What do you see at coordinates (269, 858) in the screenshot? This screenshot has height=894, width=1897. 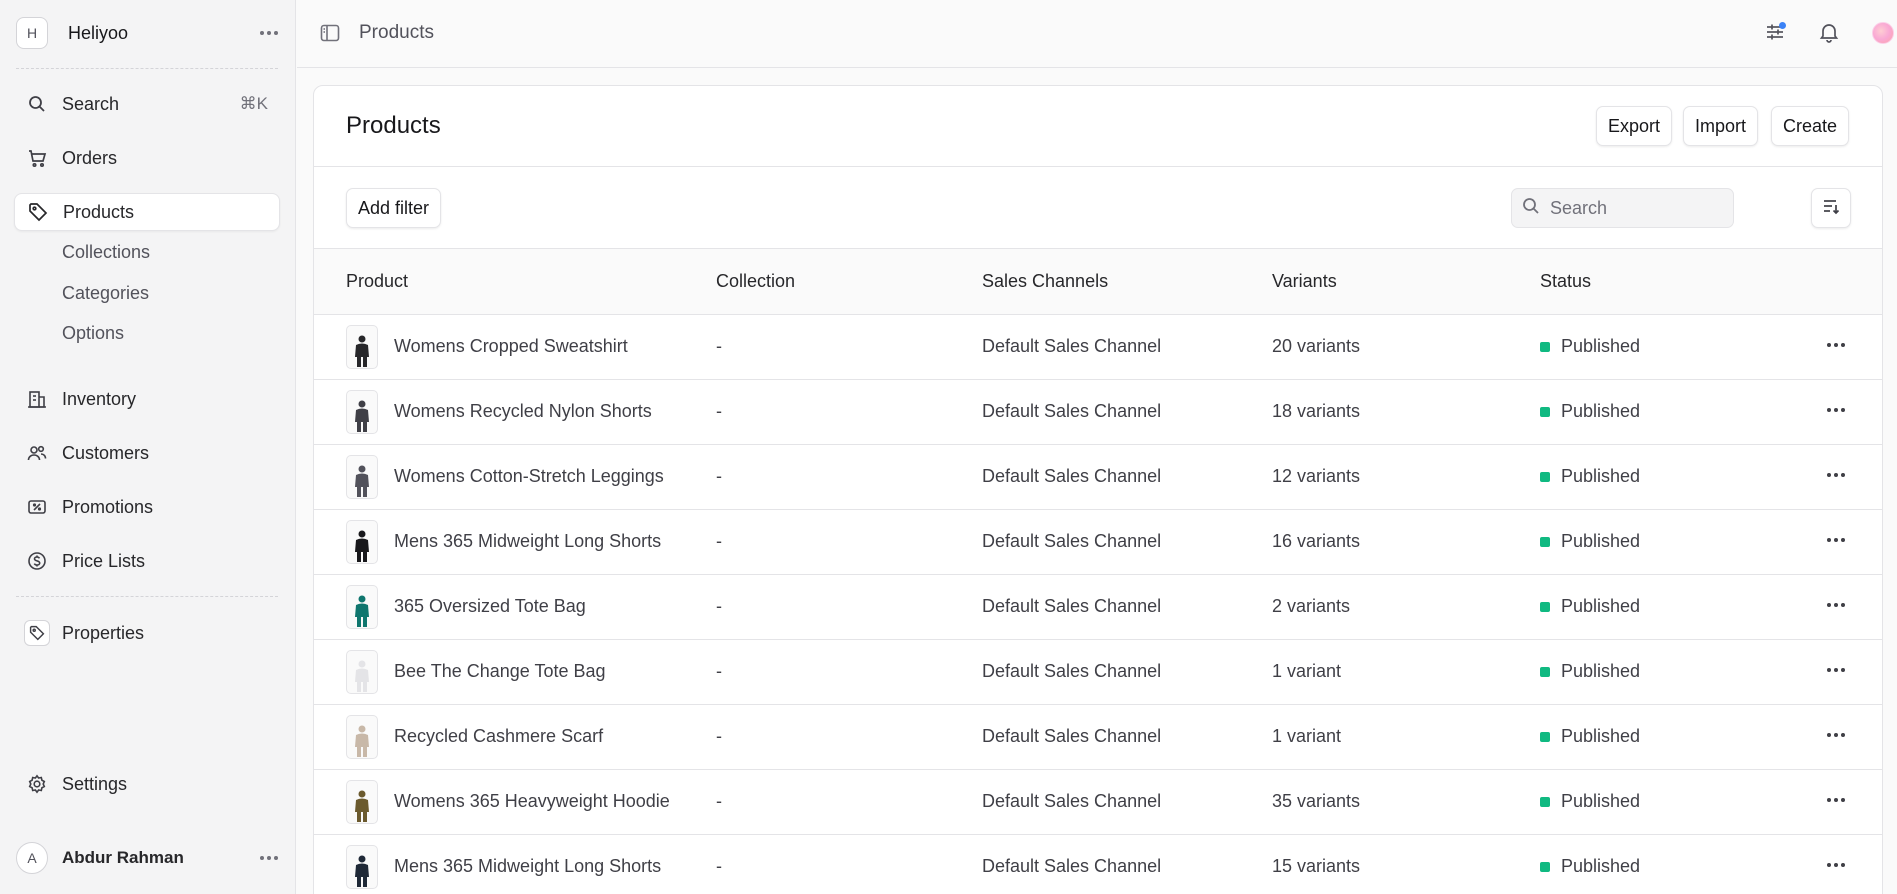 I see `user-menu-icon` at bounding box center [269, 858].